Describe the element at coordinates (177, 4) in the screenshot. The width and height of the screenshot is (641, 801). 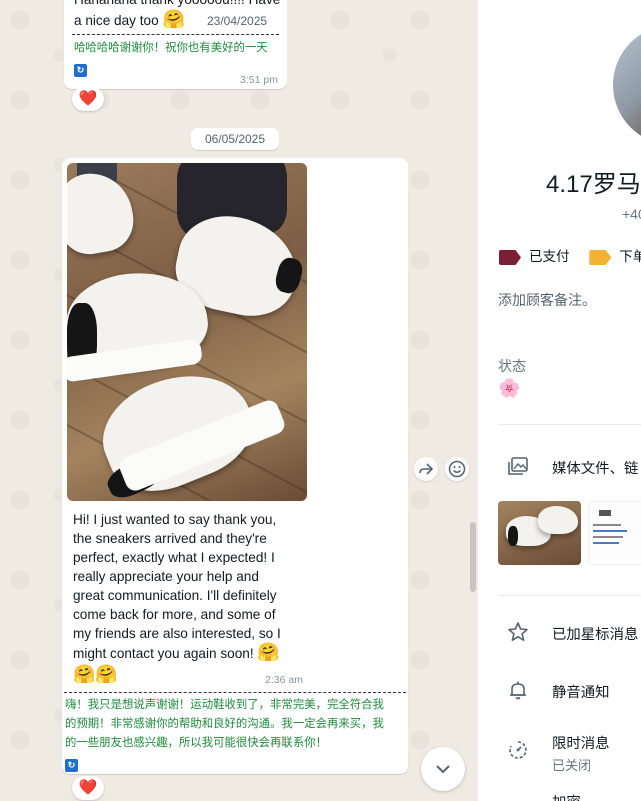
I see `message-text-line: Hahahaha thank yooooou!!!! Have` at that location.